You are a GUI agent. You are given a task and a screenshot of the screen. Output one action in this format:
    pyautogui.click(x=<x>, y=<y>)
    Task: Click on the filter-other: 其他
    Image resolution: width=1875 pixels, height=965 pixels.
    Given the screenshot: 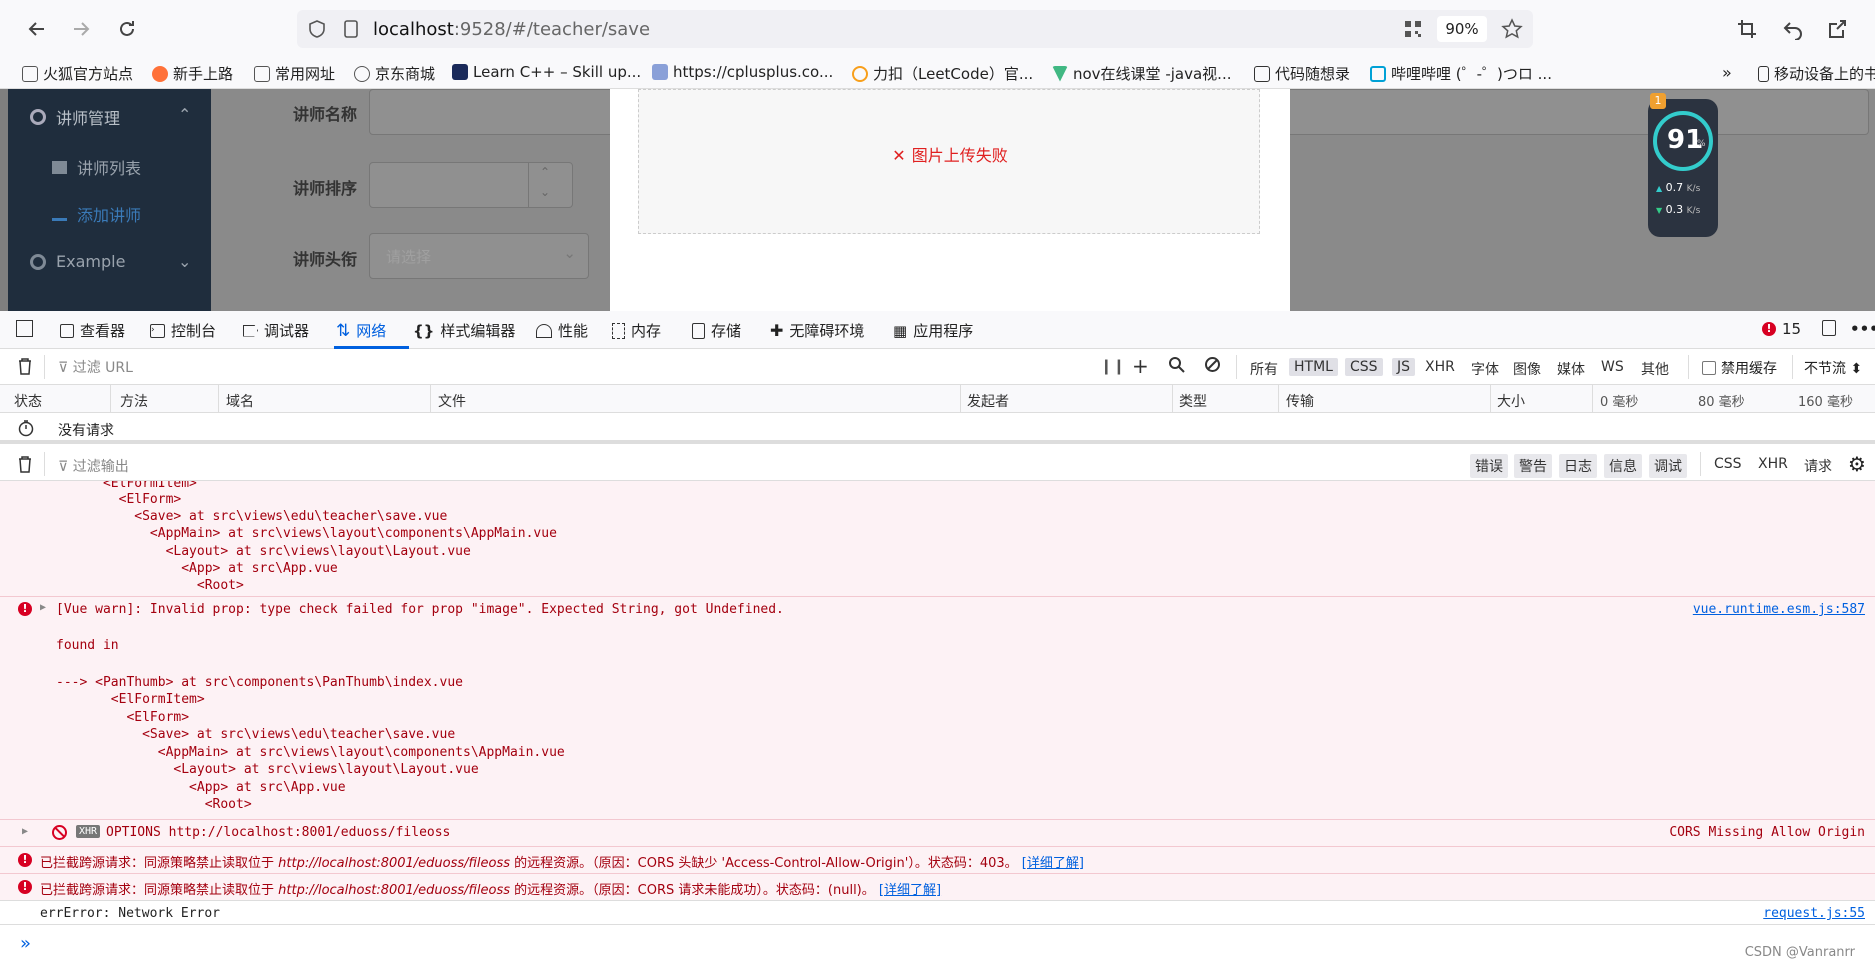 What is the action you would take?
    pyautogui.click(x=1655, y=369)
    